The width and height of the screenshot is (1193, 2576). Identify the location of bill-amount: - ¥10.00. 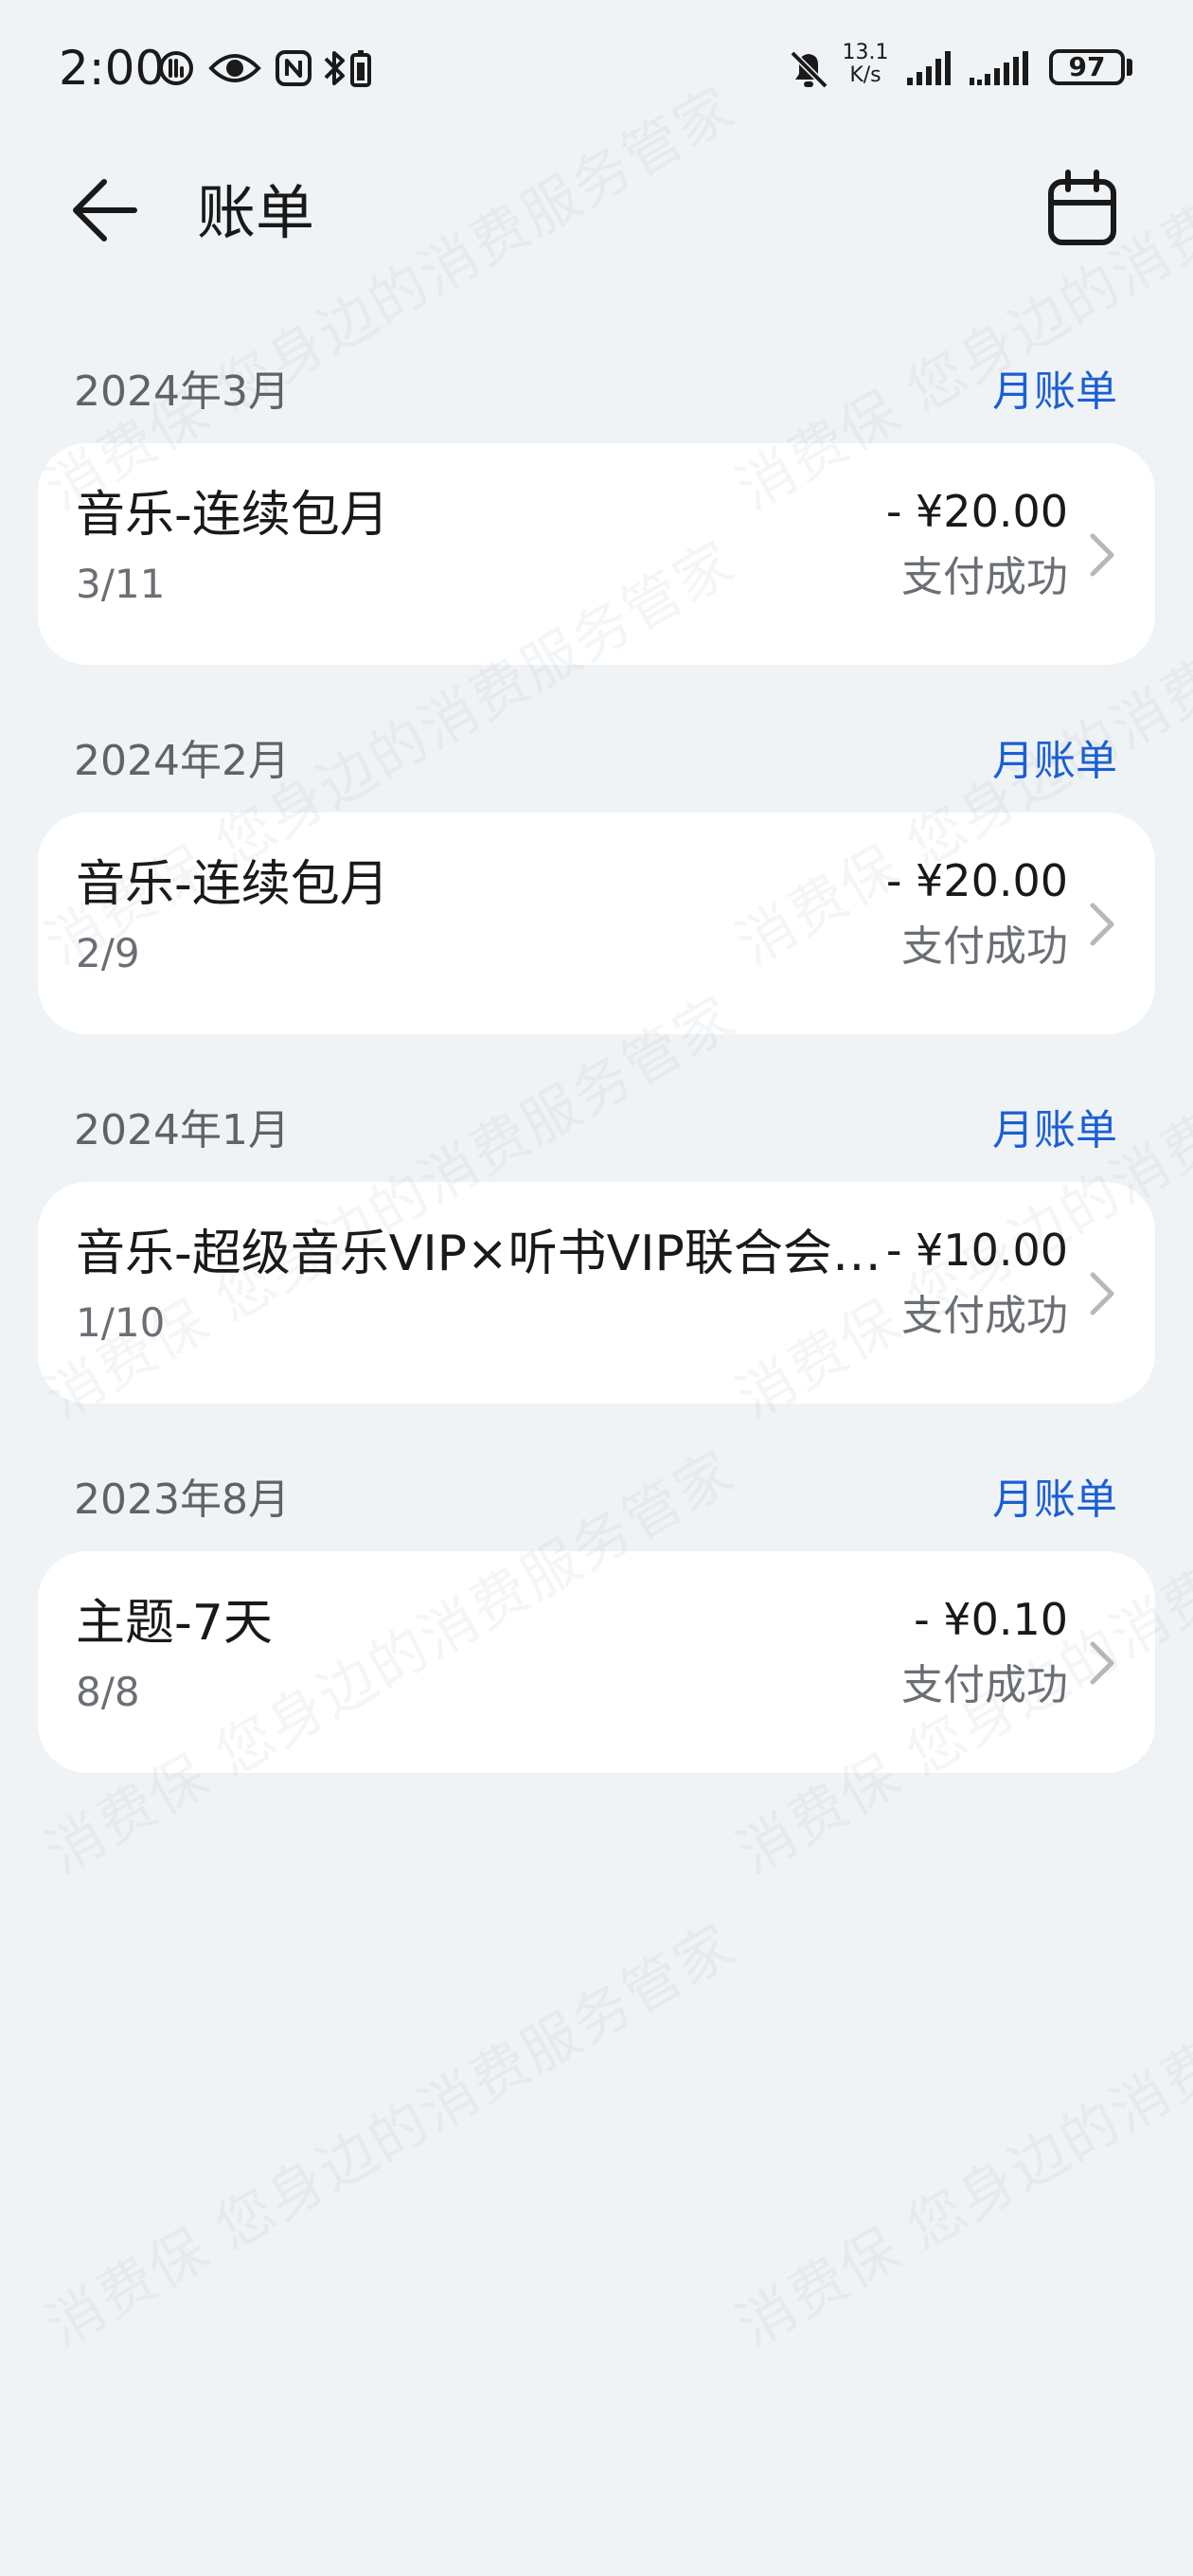
(976, 1250).